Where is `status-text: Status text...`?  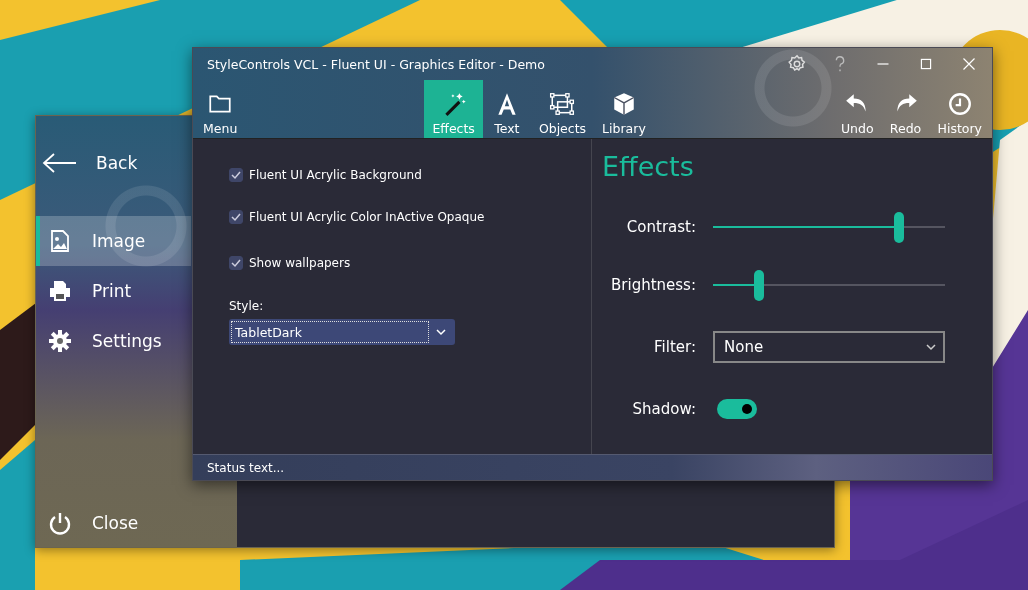
status-text: Status text... is located at coordinates (246, 467).